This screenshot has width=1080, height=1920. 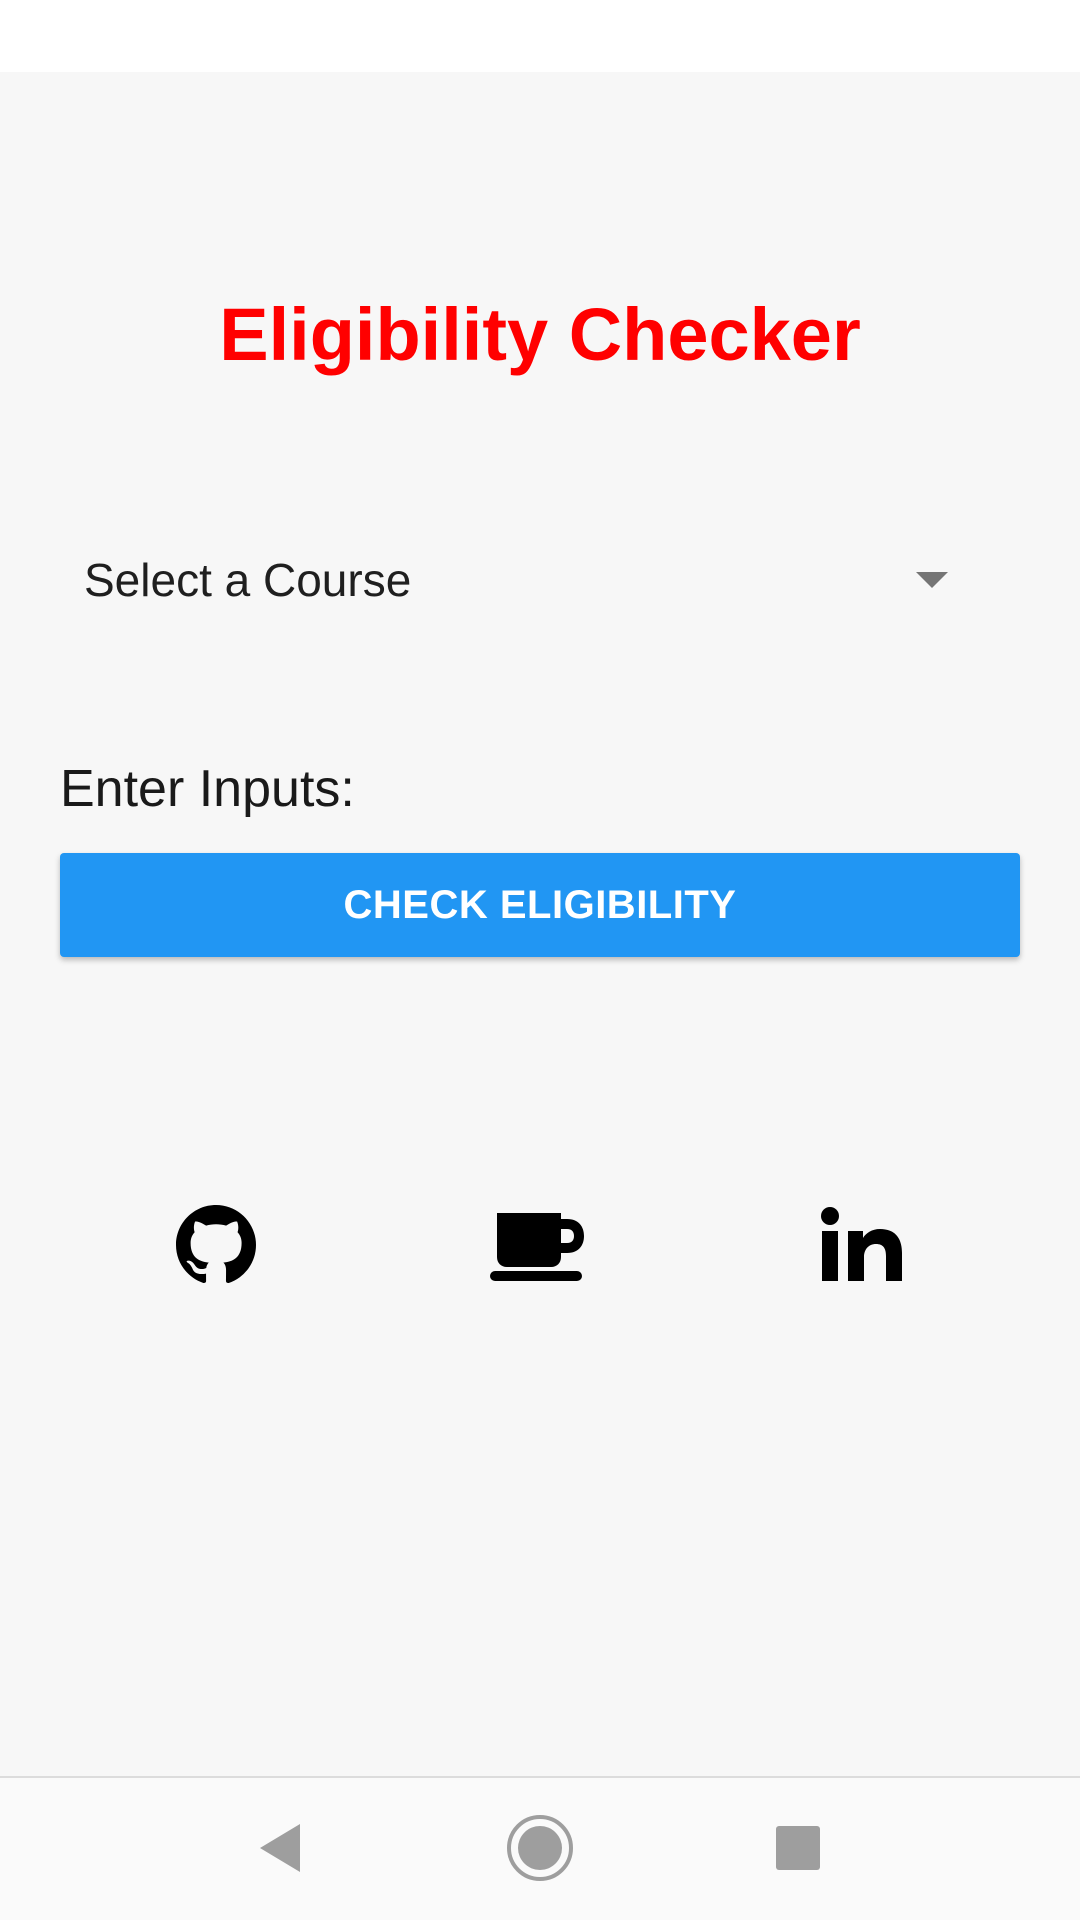 What do you see at coordinates (862, 1245) in the screenshot?
I see `linkedin-icon` at bounding box center [862, 1245].